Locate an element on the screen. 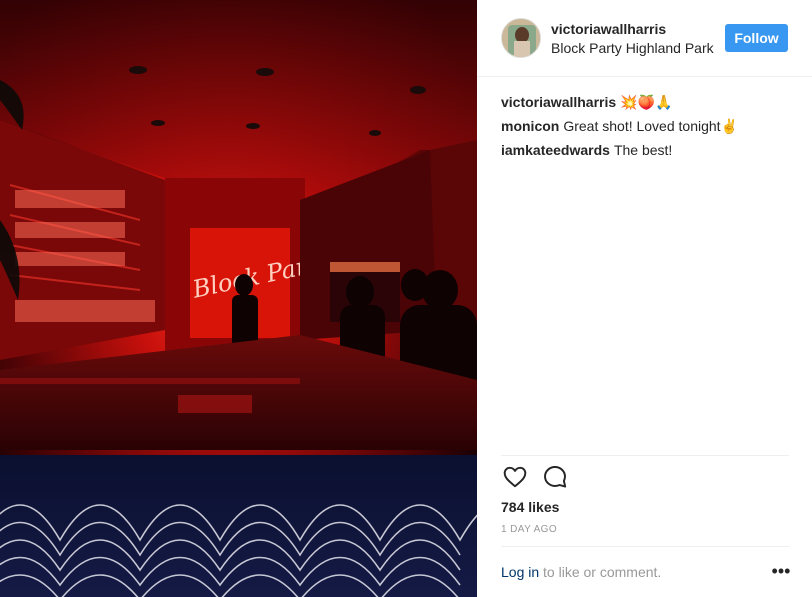 This screenshot has width=812, height=597. location-link: Block Party Highland Park is located at coordinates (633, 48).